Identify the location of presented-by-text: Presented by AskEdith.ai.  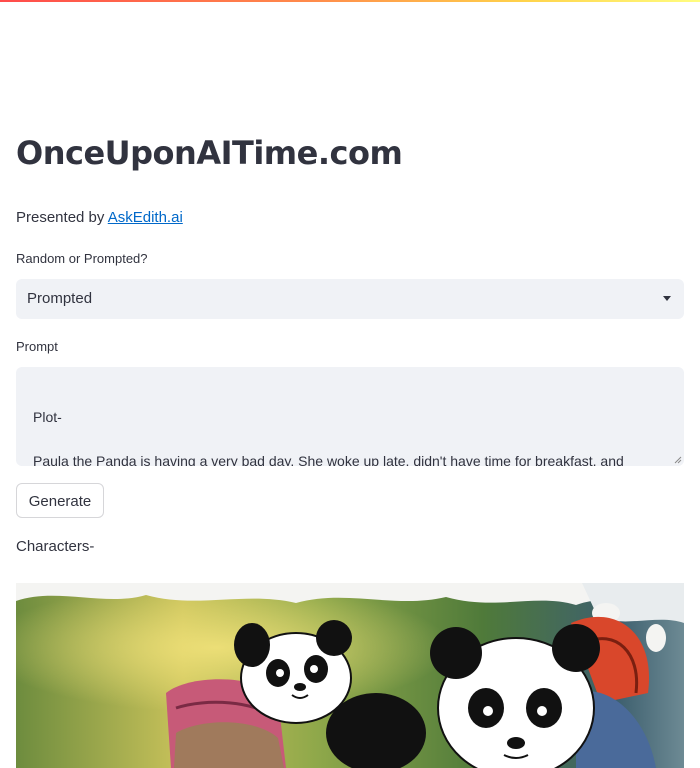
(99, 218).